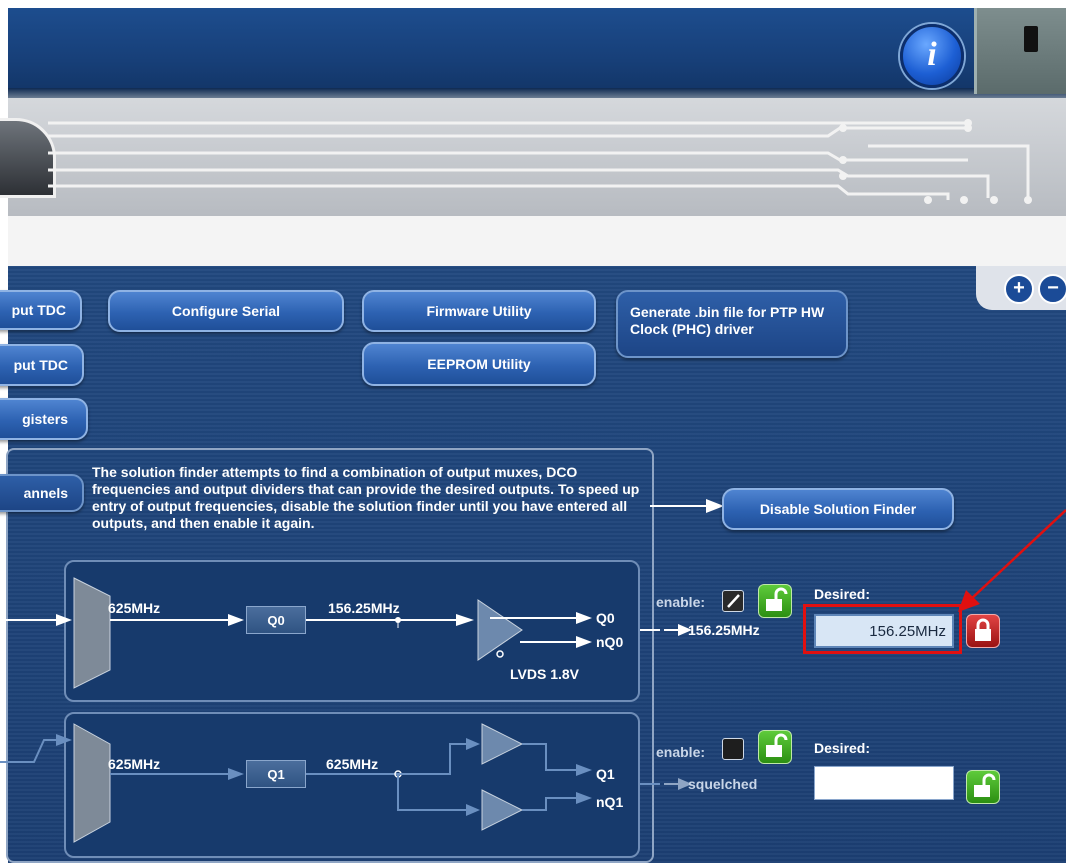  Describe the element at coordinates (775, 601) in the screenshot. I see `channel-0-unlock-icon` at that location.